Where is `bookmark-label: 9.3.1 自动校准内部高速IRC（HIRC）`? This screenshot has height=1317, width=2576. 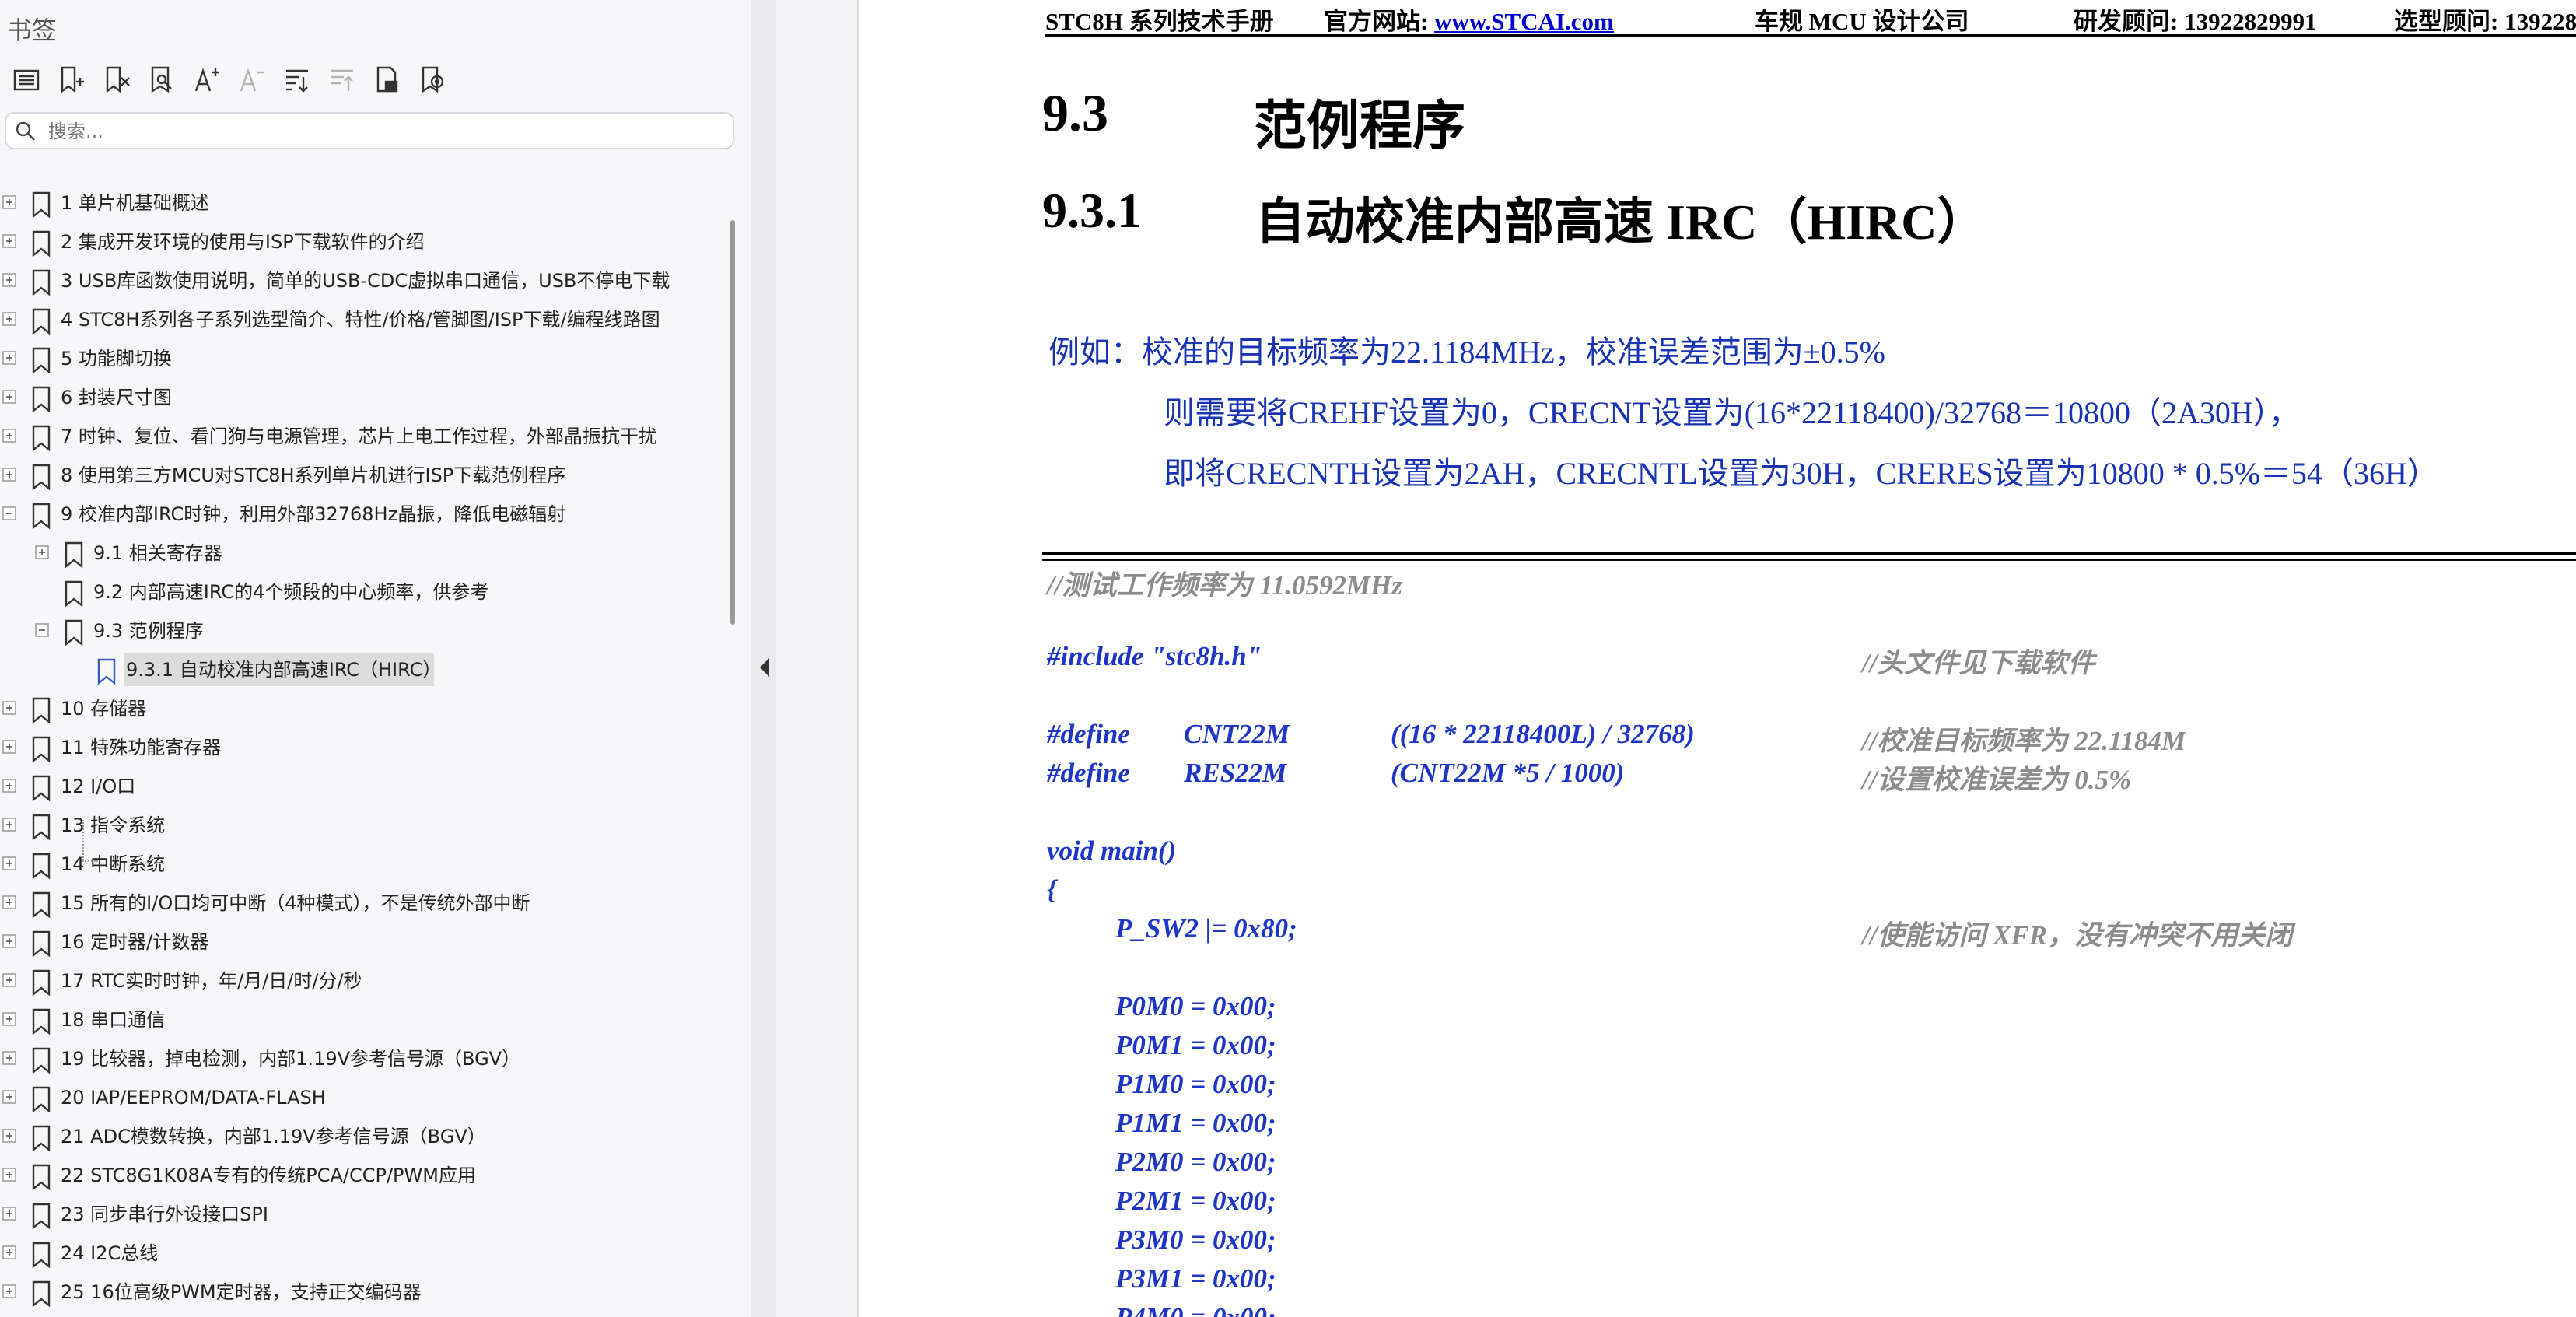 bookmark-label: 9.3.1 自动校准内部高速IRC（HIRC） is located at coordinates (284, 670).